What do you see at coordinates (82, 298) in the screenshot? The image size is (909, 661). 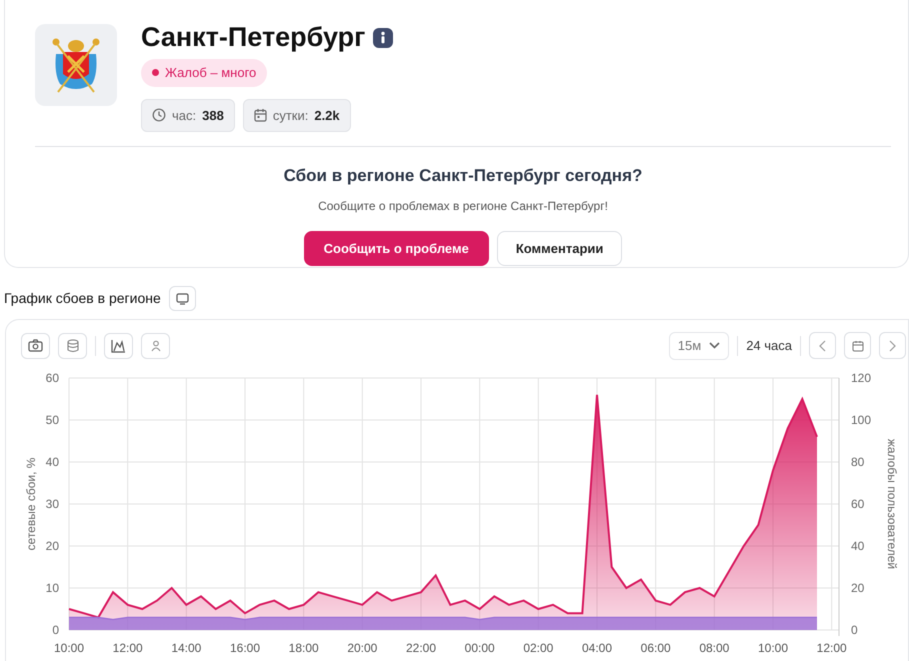 I see `section-title: График сбоев в регионе` at bounding box center [82, 298].